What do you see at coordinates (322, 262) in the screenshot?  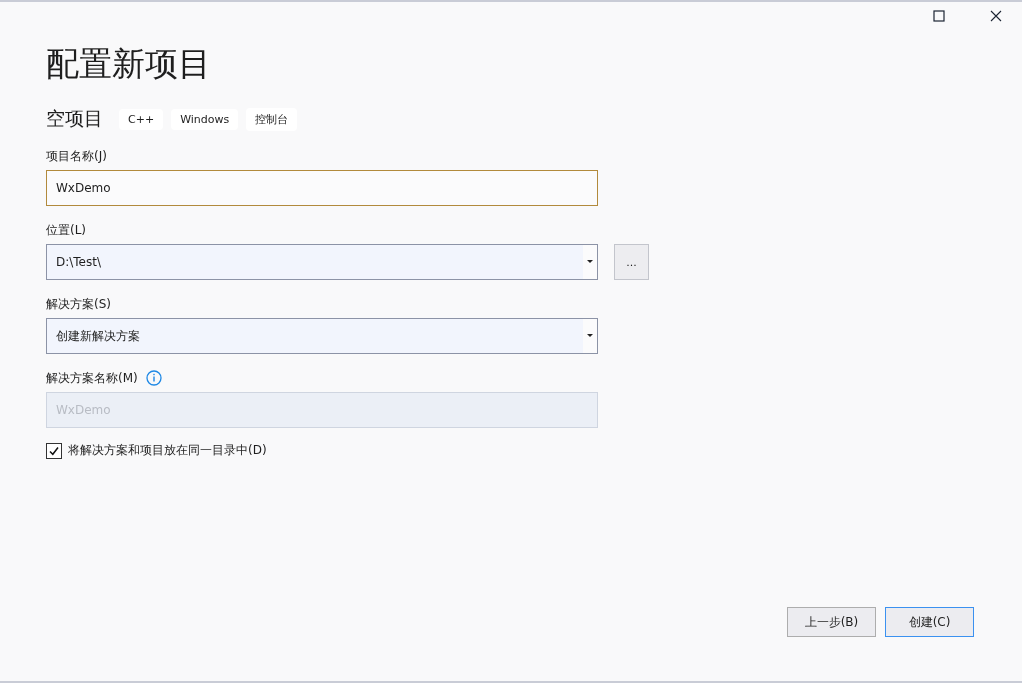 I see `dropdown-field: D:\Test\` at bounding box center [322, 262].